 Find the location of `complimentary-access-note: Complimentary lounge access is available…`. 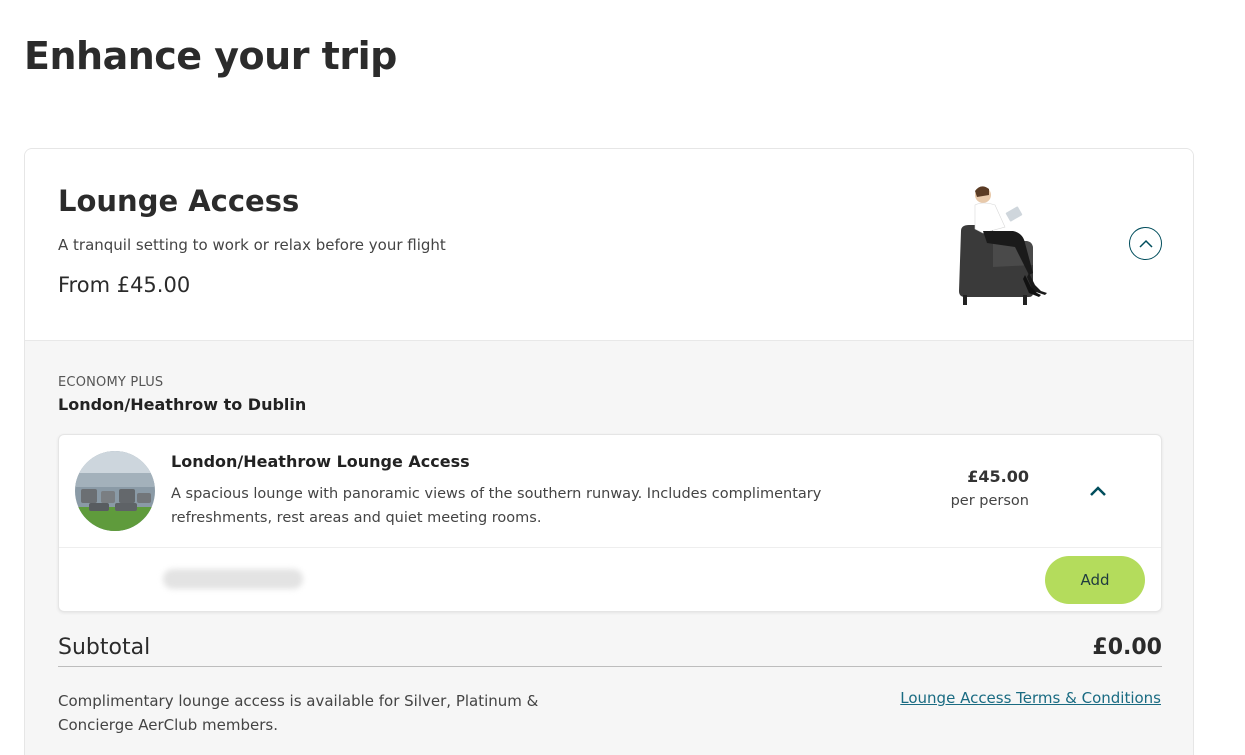

complimentary-access-note: Complimentary lounge access is available… is located at coordinates (298, 713).